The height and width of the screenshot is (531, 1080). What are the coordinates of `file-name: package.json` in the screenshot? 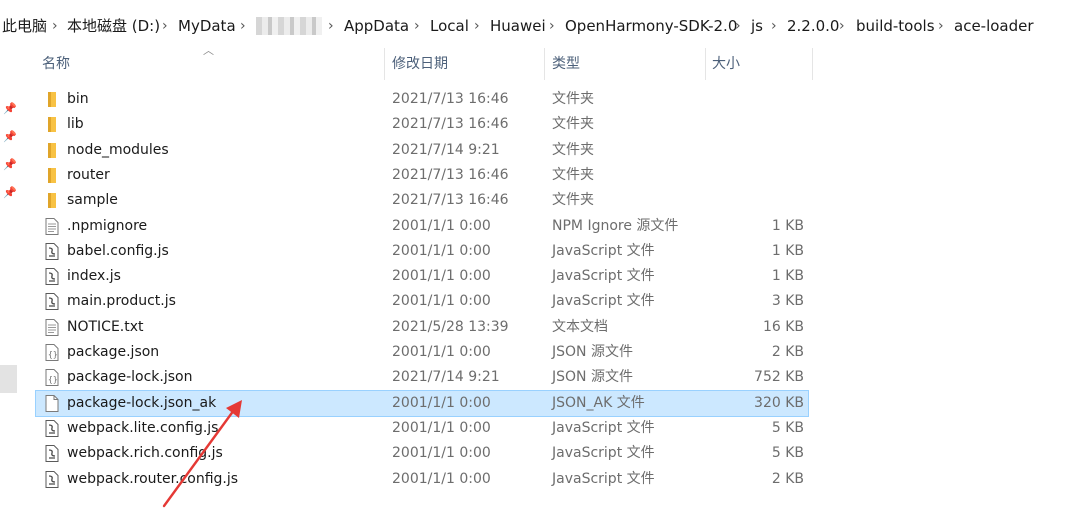 It's located at (113, 352).